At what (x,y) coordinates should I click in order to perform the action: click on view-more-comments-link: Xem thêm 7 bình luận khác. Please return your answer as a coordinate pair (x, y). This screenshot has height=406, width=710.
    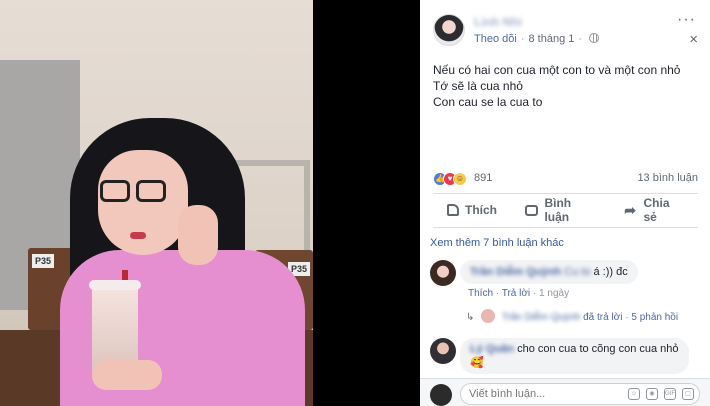
    Looking at the image, I should click on (497, 243).